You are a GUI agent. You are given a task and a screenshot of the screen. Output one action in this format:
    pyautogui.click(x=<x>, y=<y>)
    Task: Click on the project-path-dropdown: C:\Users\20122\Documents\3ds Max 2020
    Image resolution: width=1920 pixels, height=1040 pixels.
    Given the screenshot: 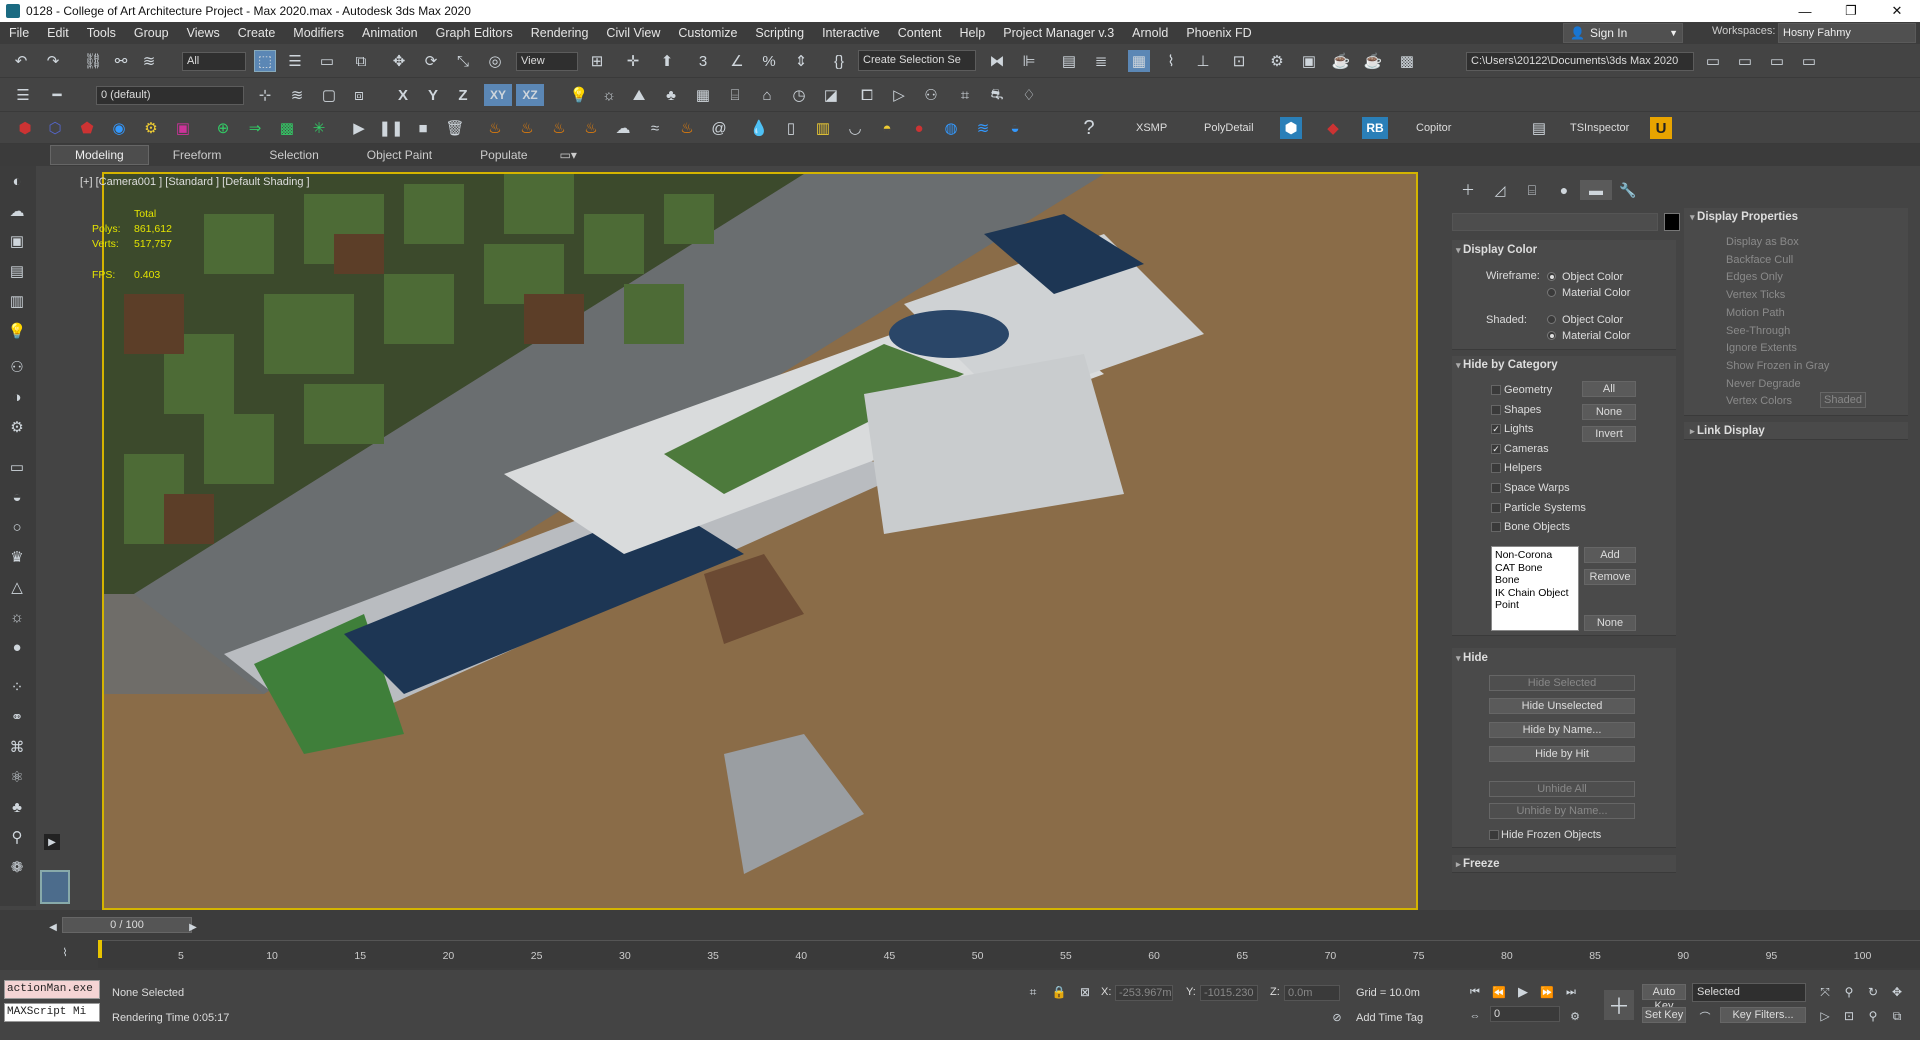 What is the action you would take?
    pyautogui.click(x=1580, y=61)
    